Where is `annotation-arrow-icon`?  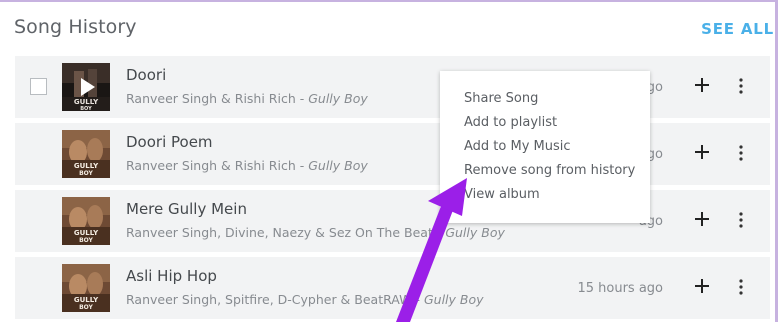
annotation-arrow-icon is located at coordinates (431, 250).